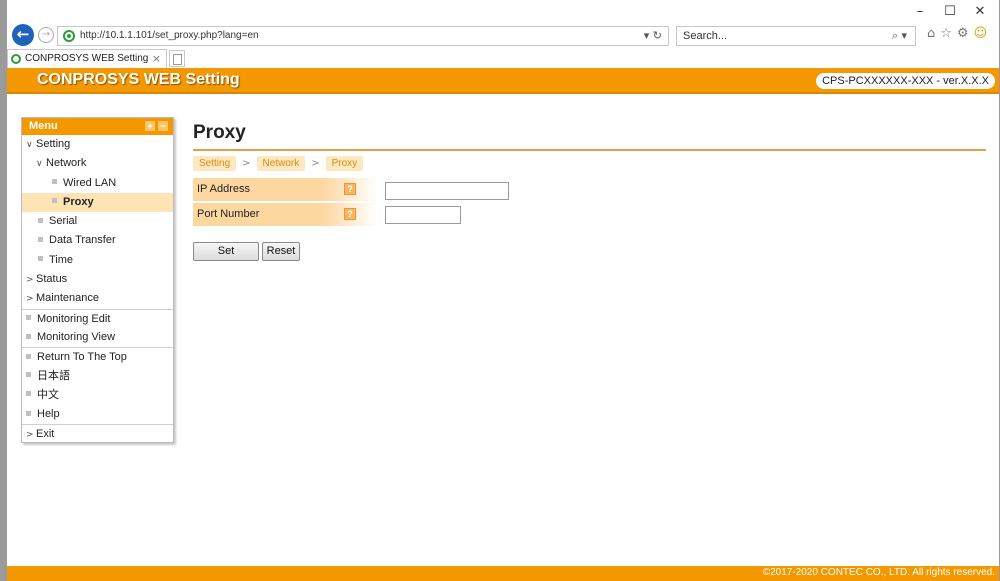 Image resolution: width=1000 pixels, height=581 pixels. Describe the element at coordinates (97, 163) in the screenshot. I see `sidebar-item-network: ∨ Network` at that location.